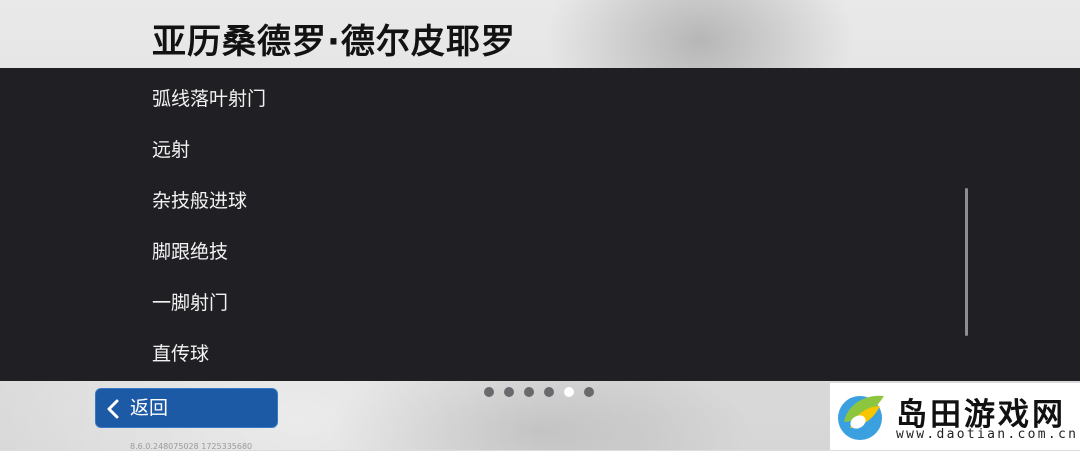 The width and height of the screenshot is (1080, 451). I want to click on skill-item: 弧线落叶射门, so click(209, 99).